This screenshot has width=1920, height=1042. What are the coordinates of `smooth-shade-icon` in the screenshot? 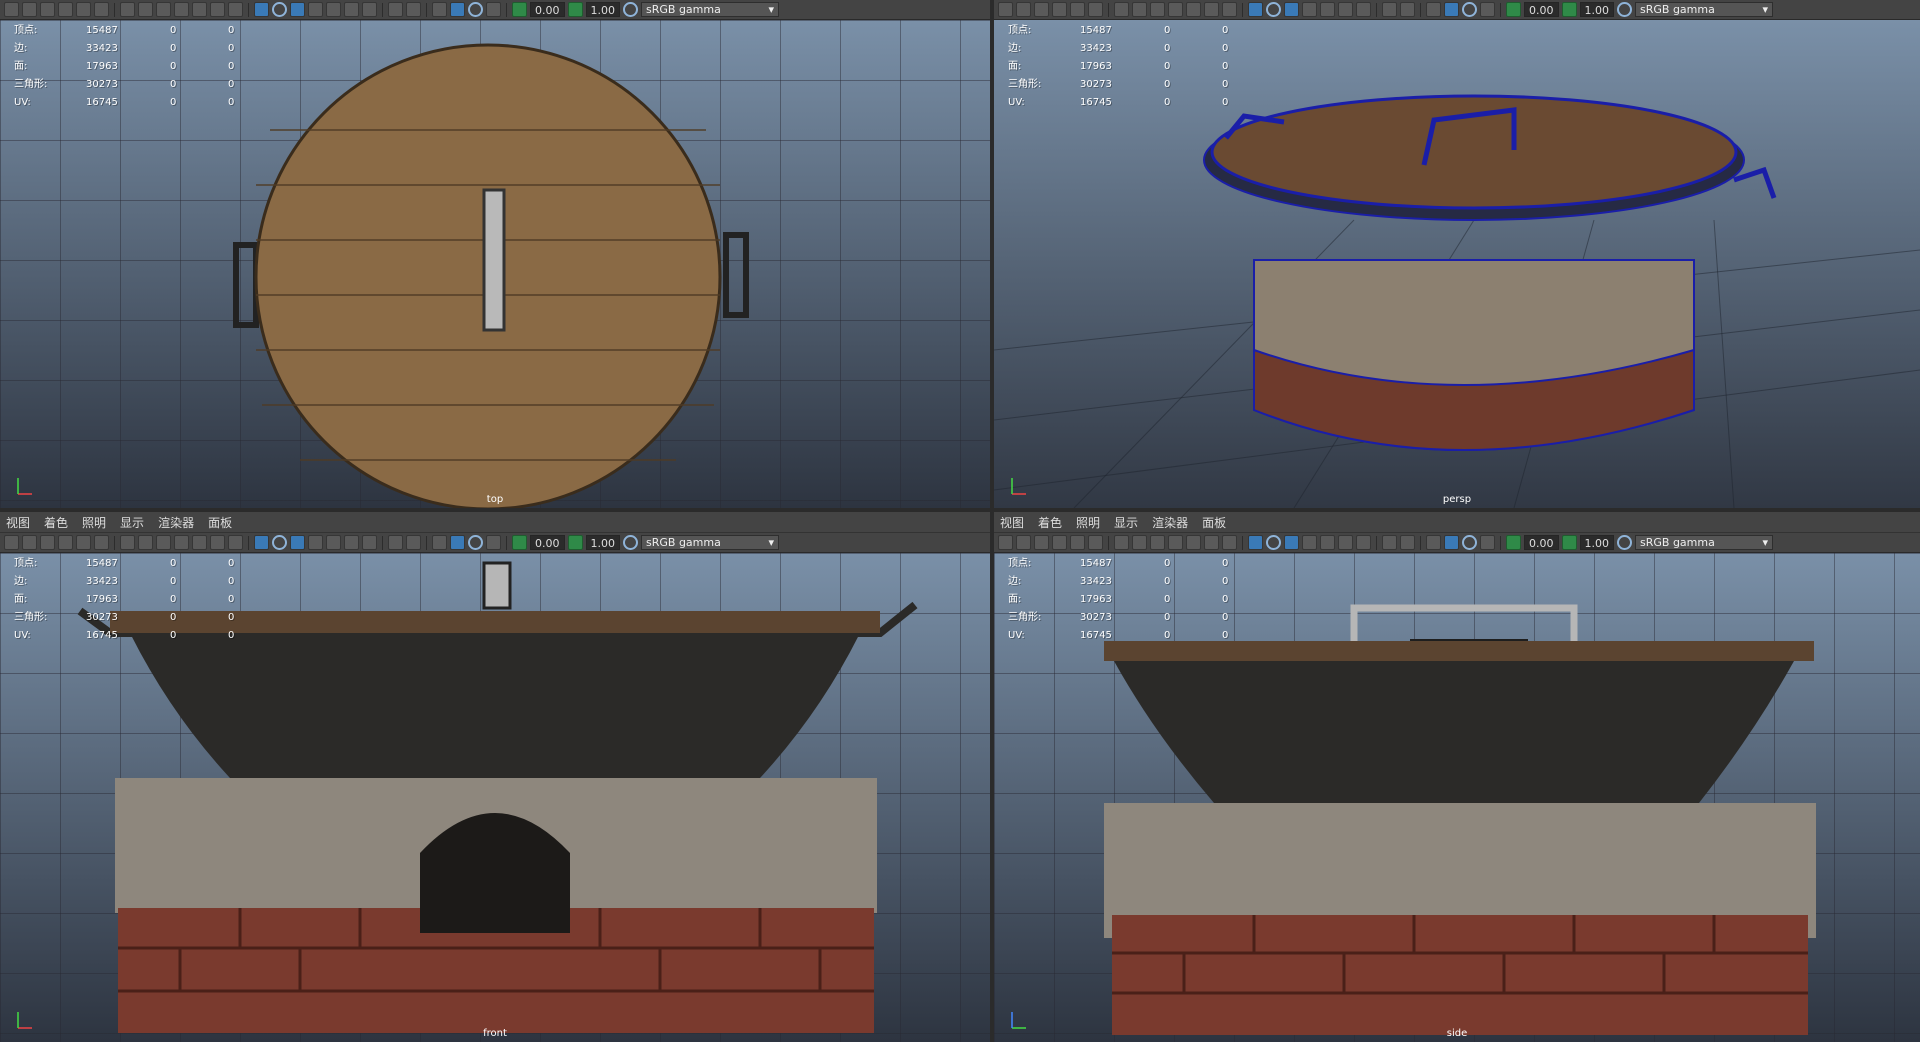 It's located at (1273, 542).